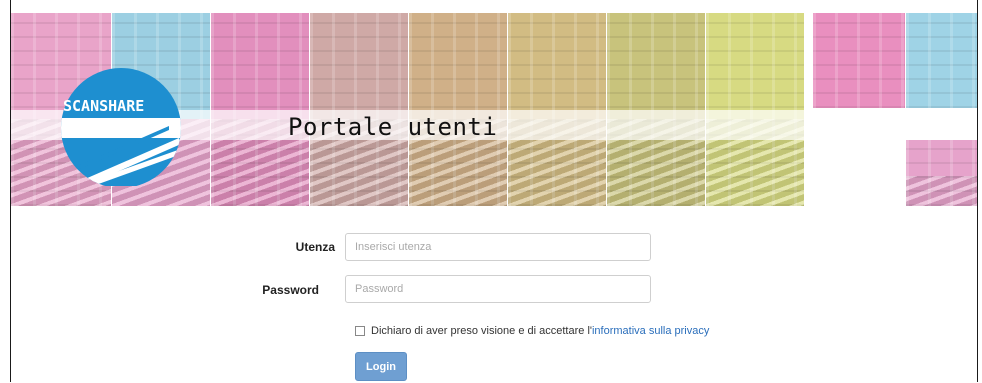 The width and height of the screenshot is (982, 383). I want to click on privacy-link: informativa sulla privacy, so click(650, 331).